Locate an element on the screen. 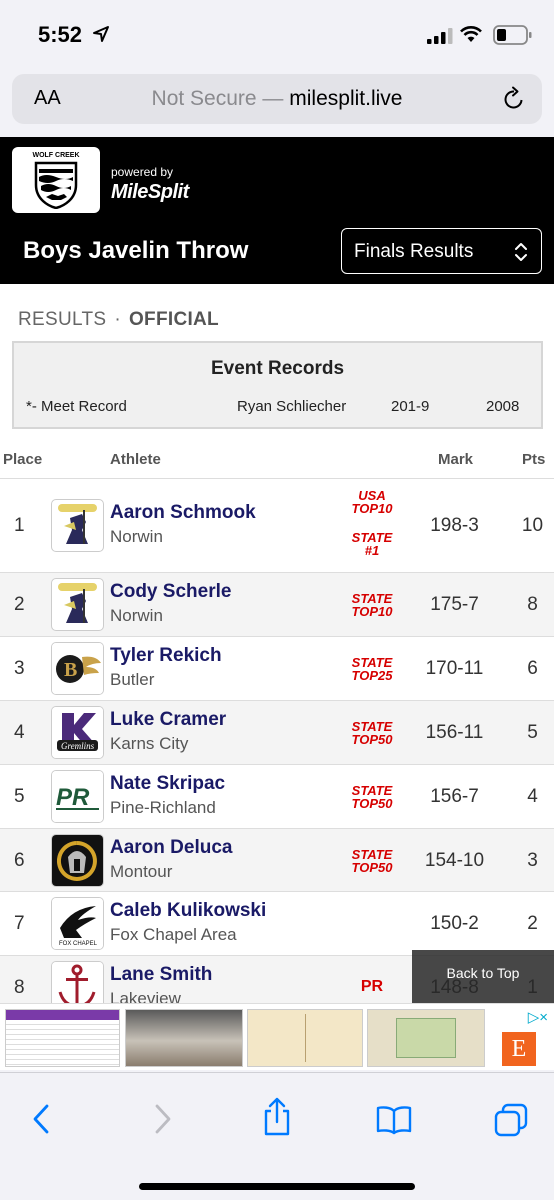  bookmarks-icon is located at coordinates (394, 1120).